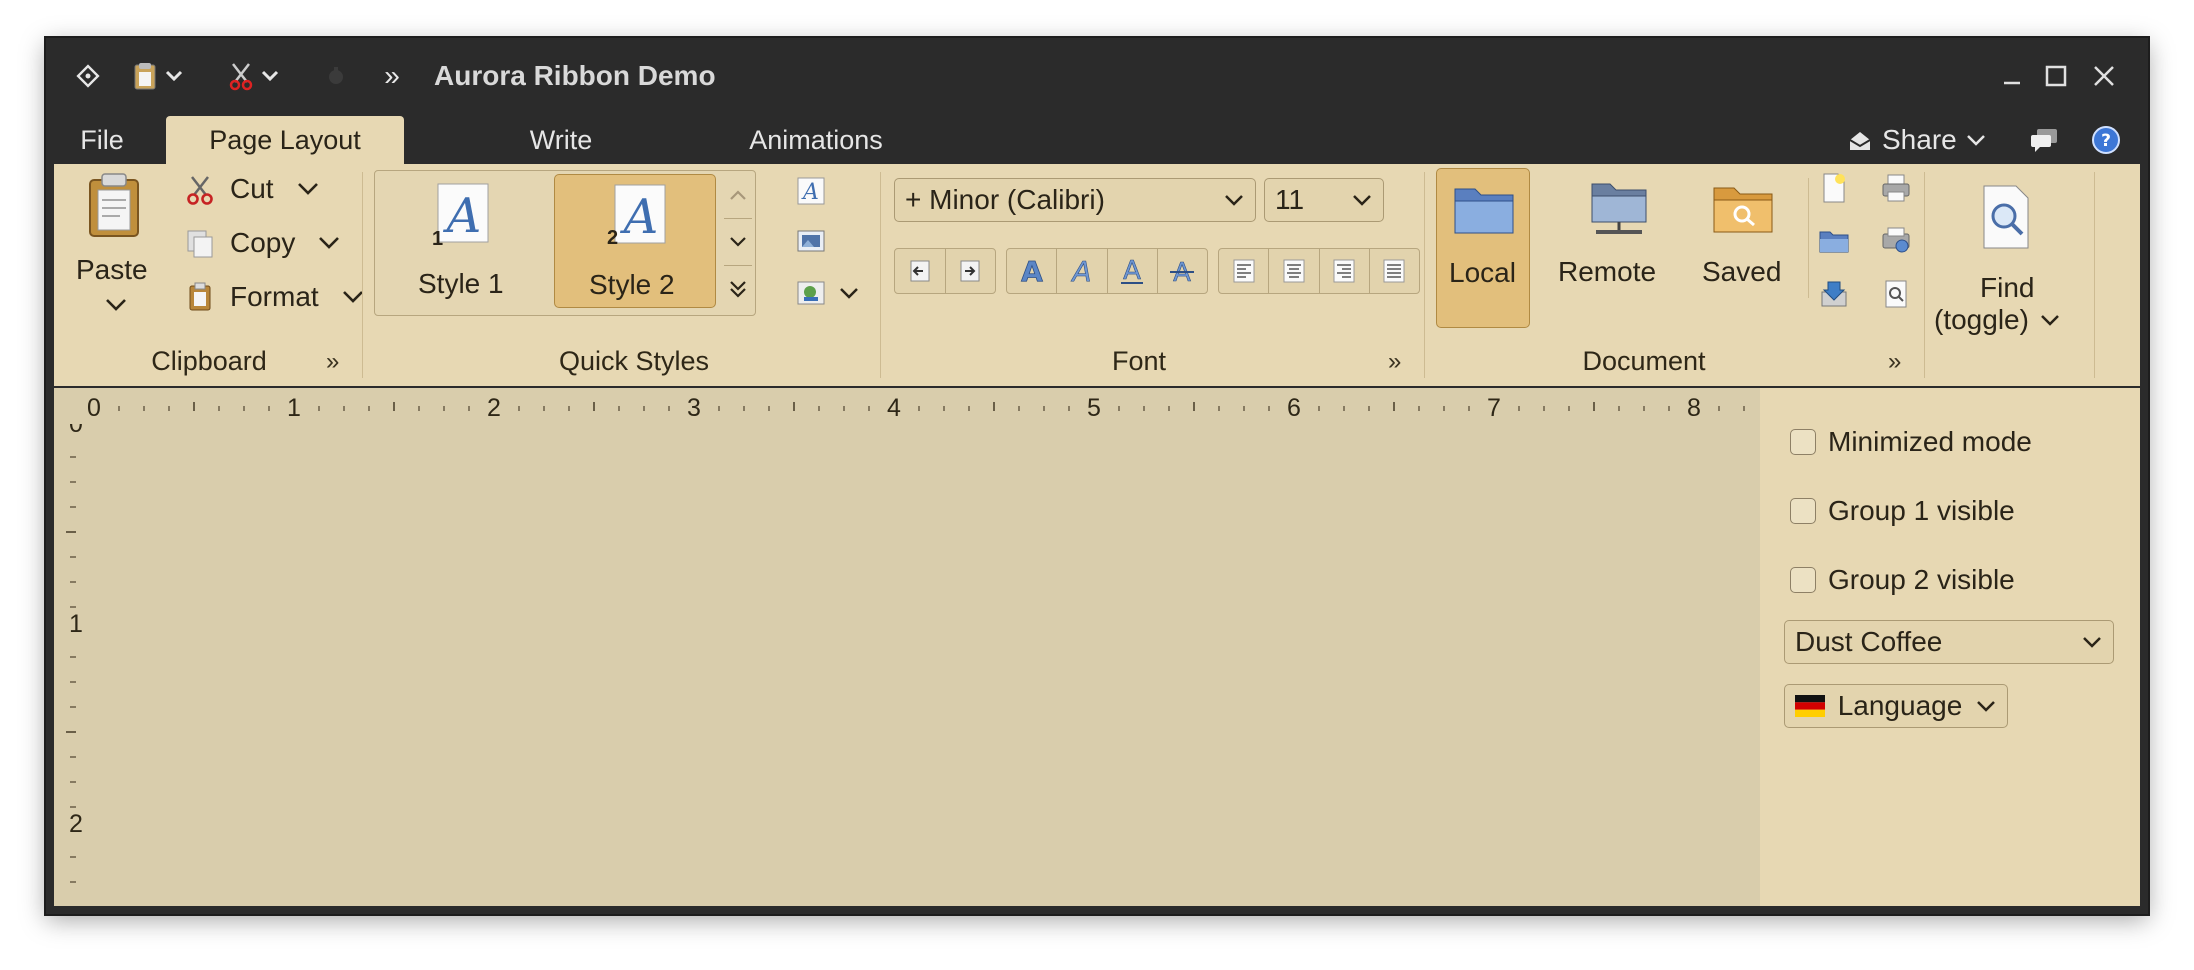 The height and width of the screenshot is (970, 2194). Describe the element at coordinates (1345, 271) in the screenshot. I see `align-right-icon` at that location.